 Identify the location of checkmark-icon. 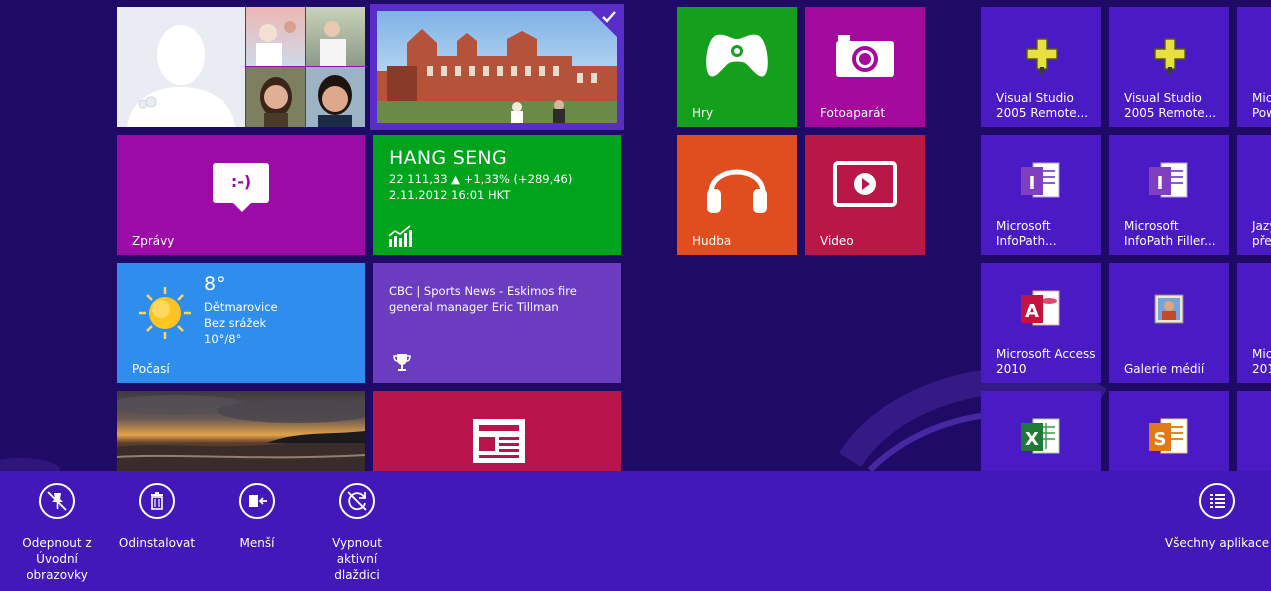
(609, 17).